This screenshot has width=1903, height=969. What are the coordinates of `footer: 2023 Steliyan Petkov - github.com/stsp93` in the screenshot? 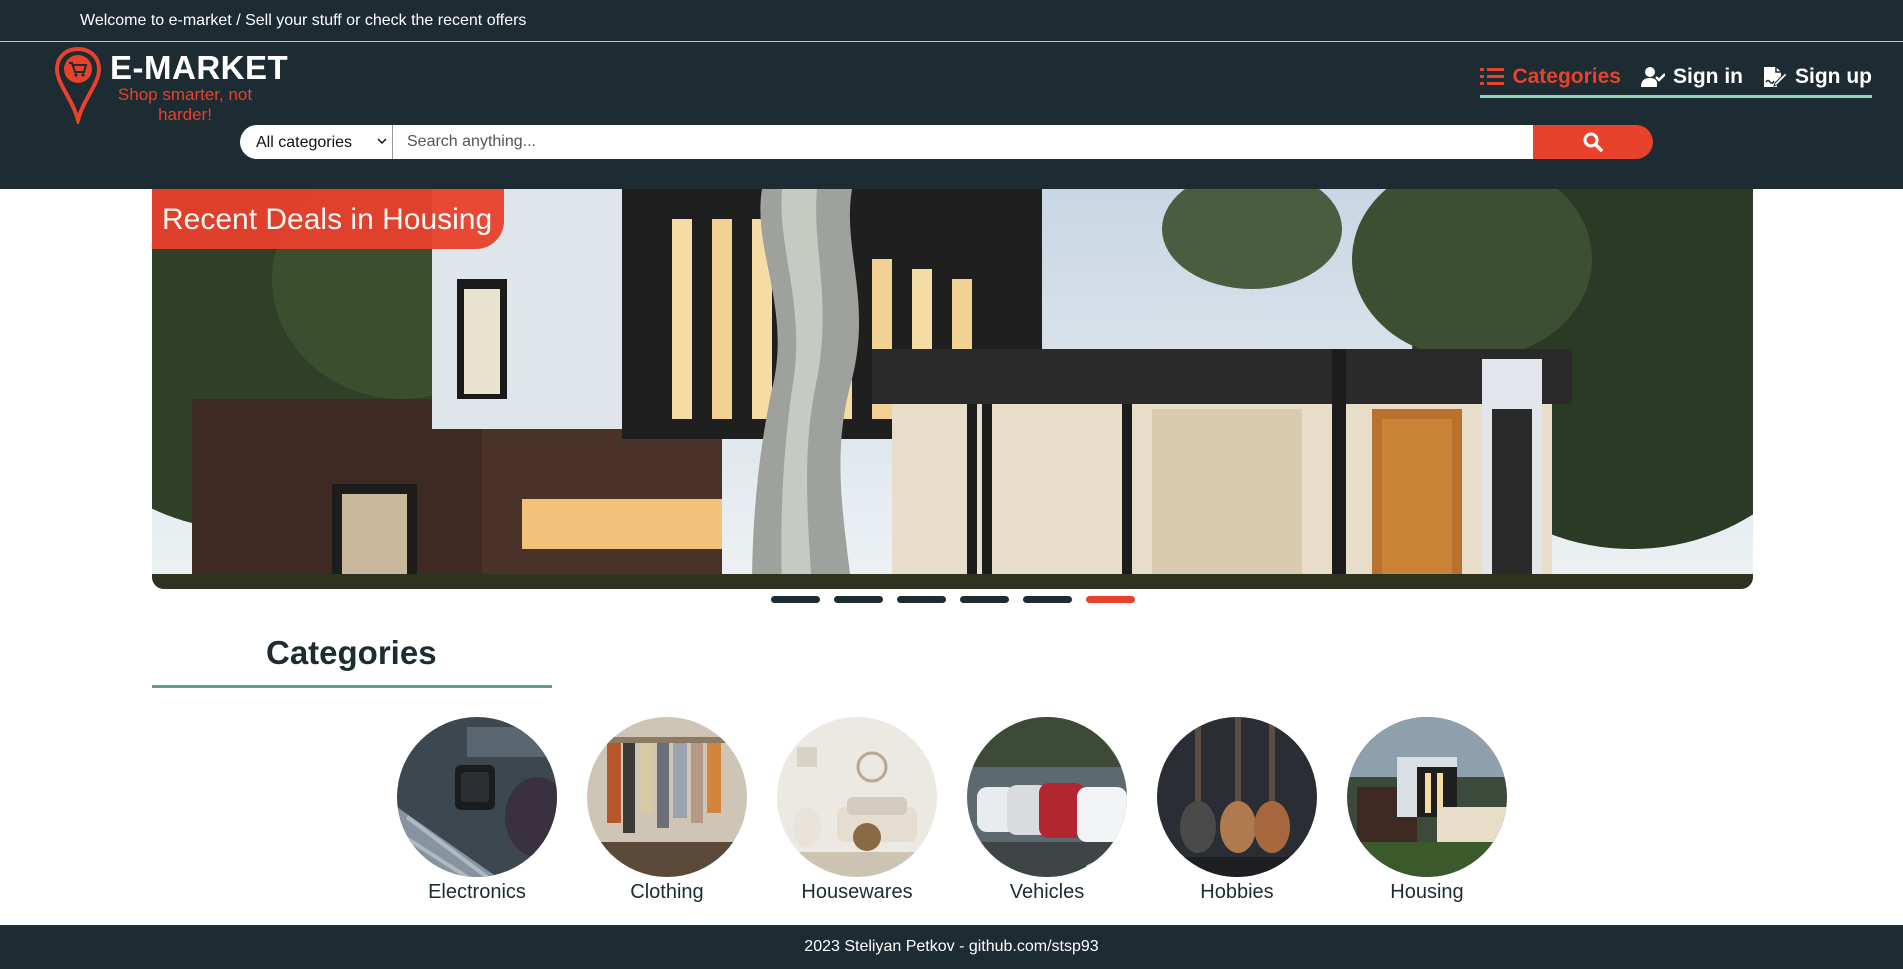 It's located at (951, 947).